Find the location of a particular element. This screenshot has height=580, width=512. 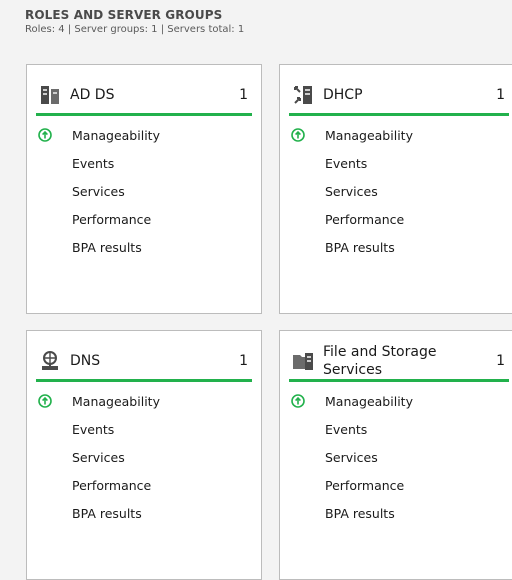

ad-ds-icon is located at coordinates (50, 95).